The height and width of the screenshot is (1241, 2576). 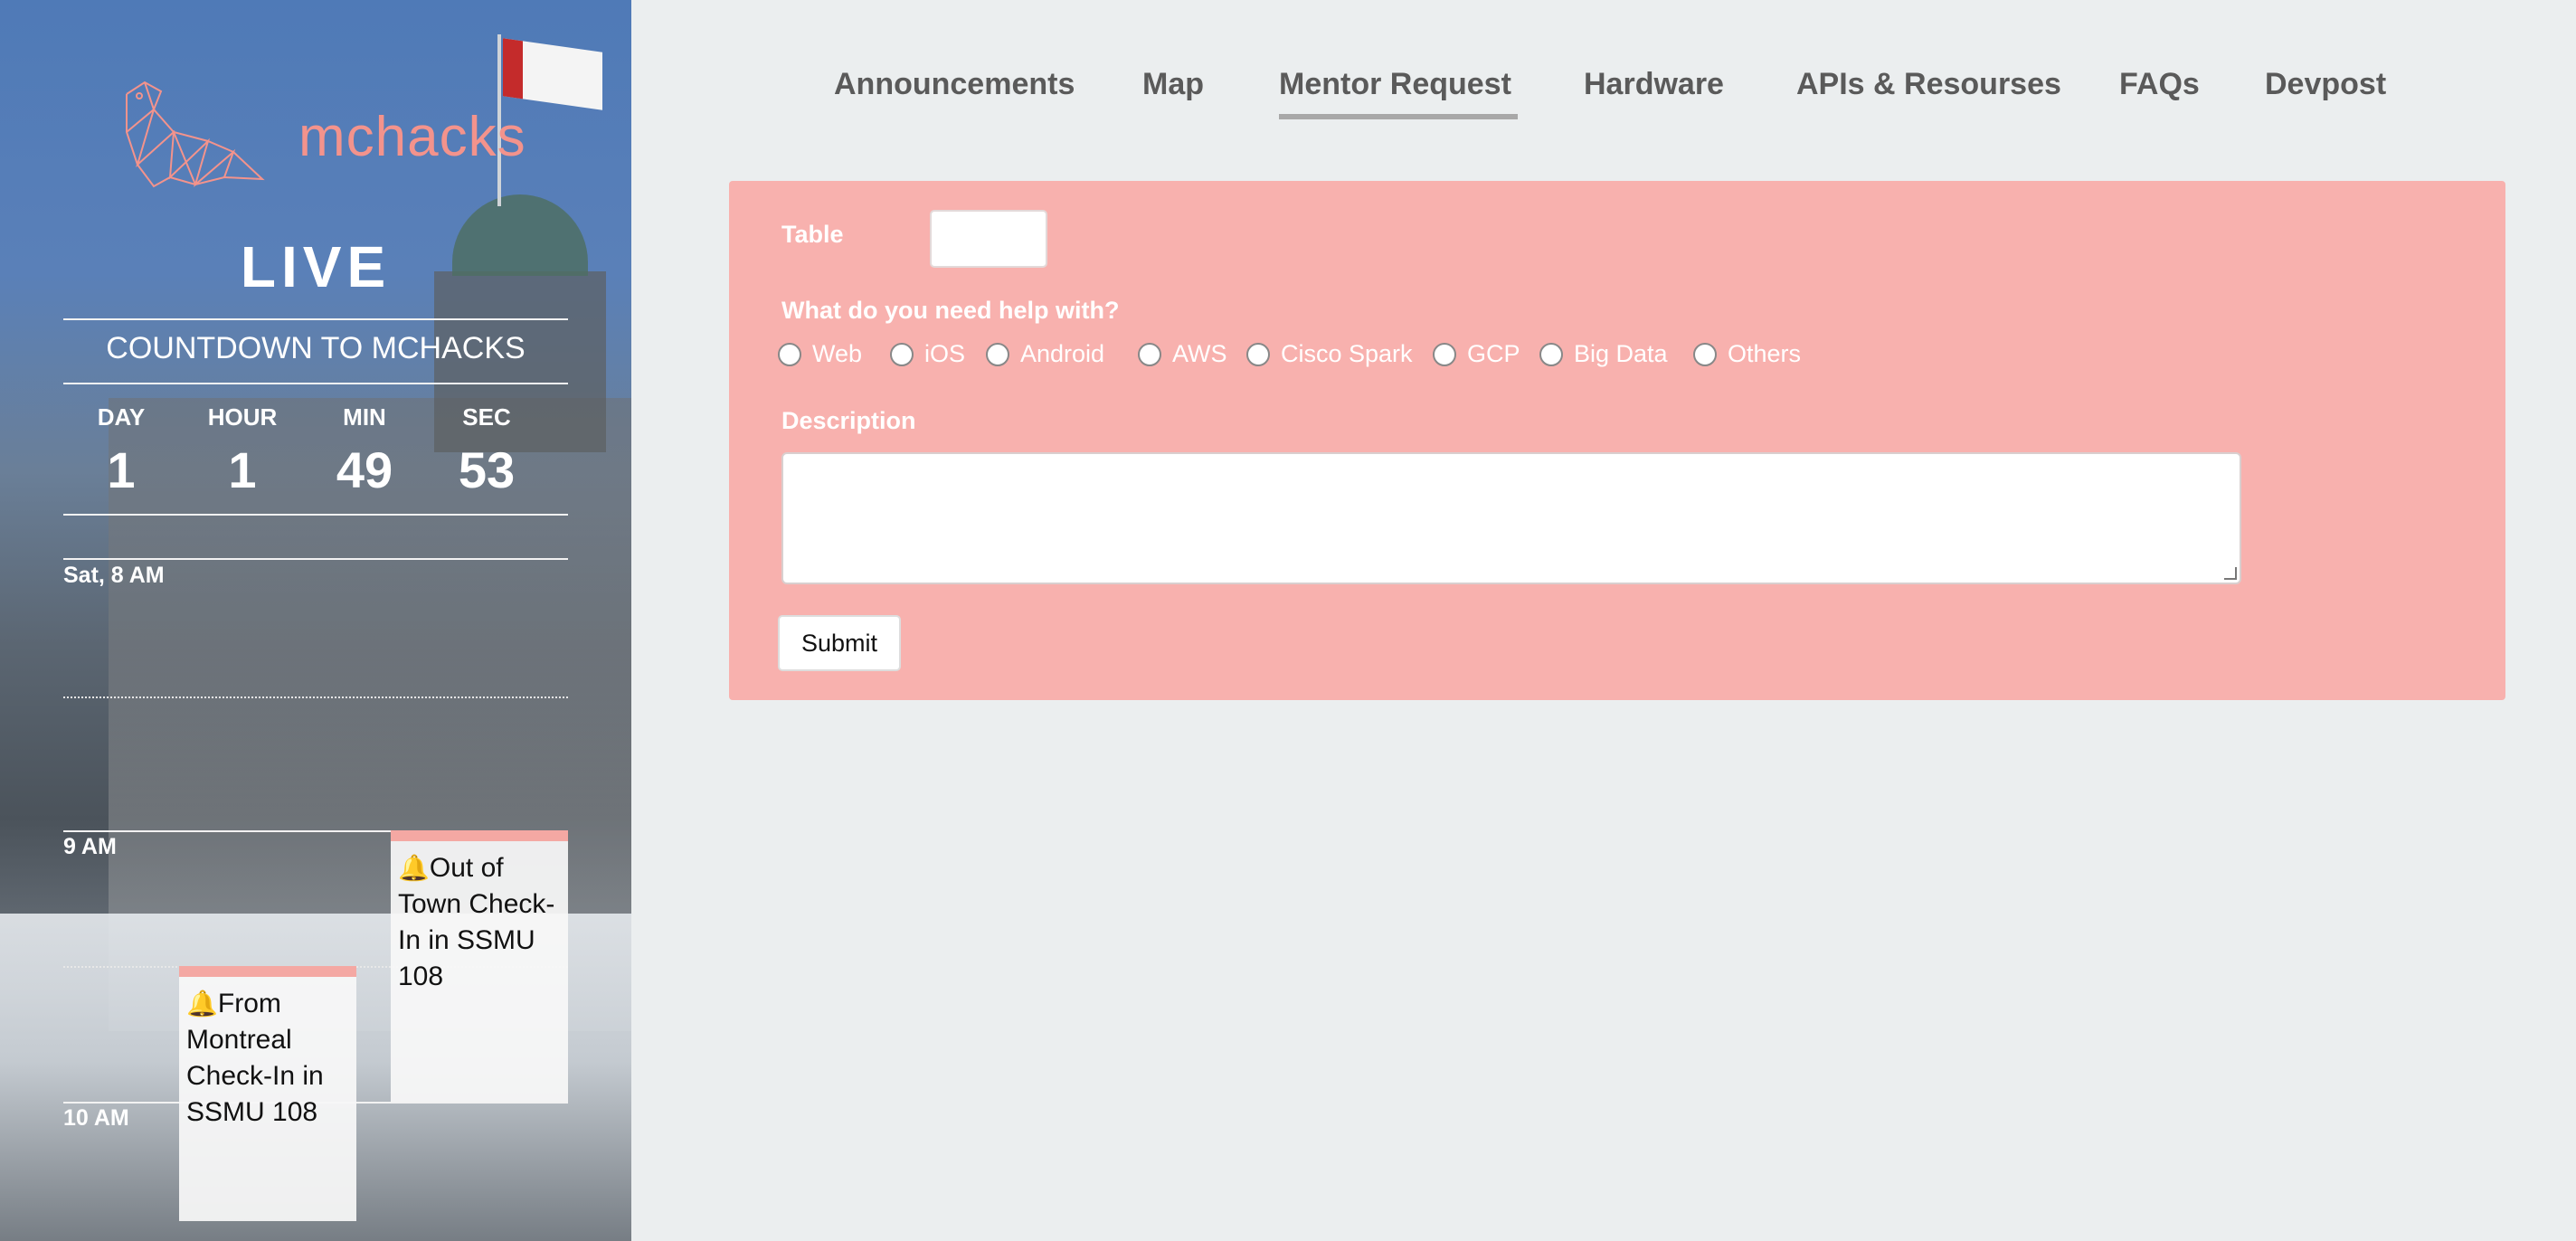 I want to click on option-label: Web, so click(x=838, y=353).